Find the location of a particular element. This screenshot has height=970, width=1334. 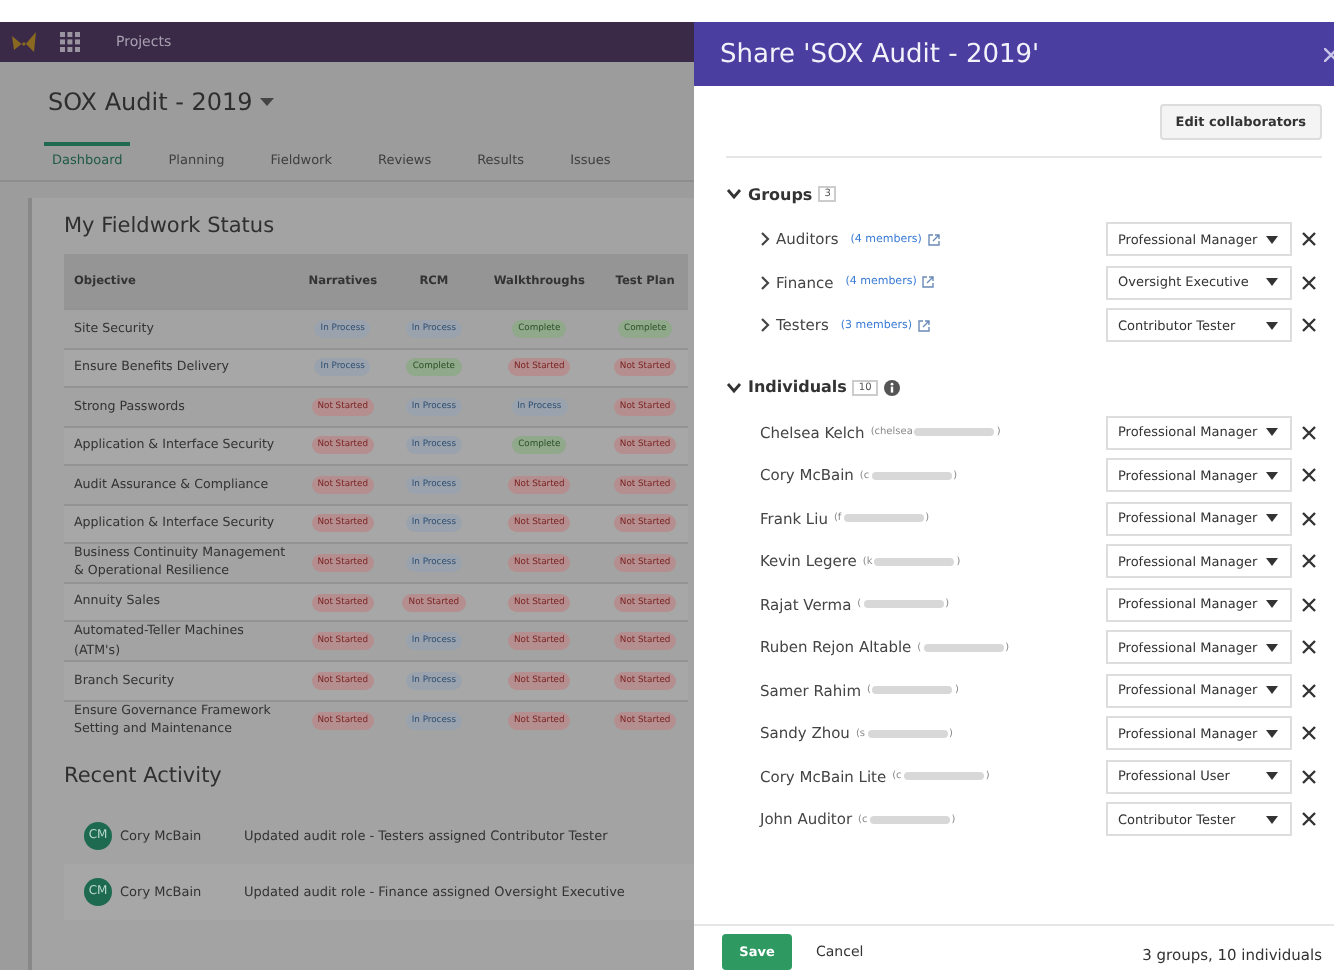

section-heading: Recent Activity is located at coordinates (144, 776).